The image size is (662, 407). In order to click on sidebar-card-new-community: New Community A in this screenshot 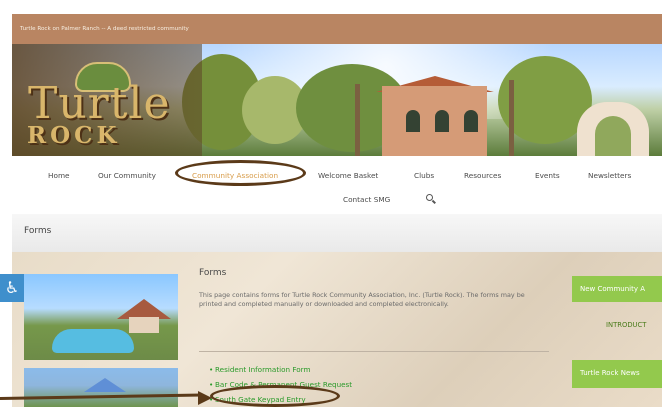, I will do `click(617, 289)`.